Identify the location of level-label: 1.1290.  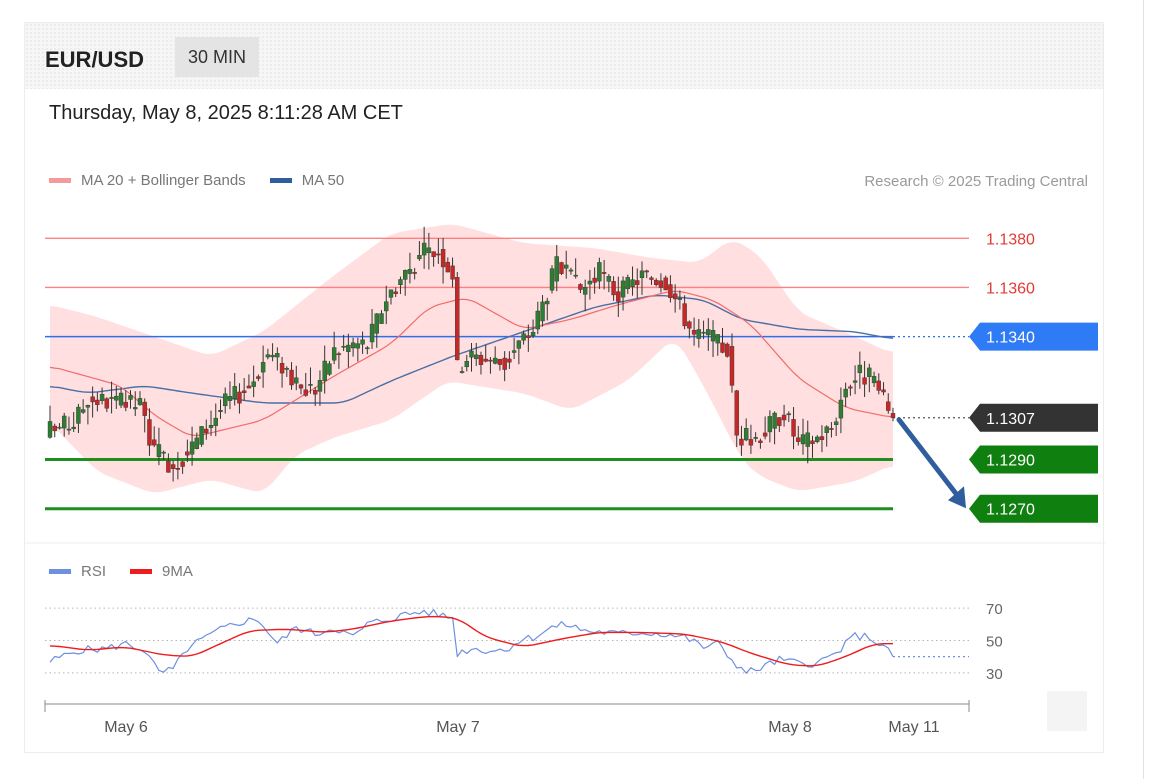
(1010, 461).